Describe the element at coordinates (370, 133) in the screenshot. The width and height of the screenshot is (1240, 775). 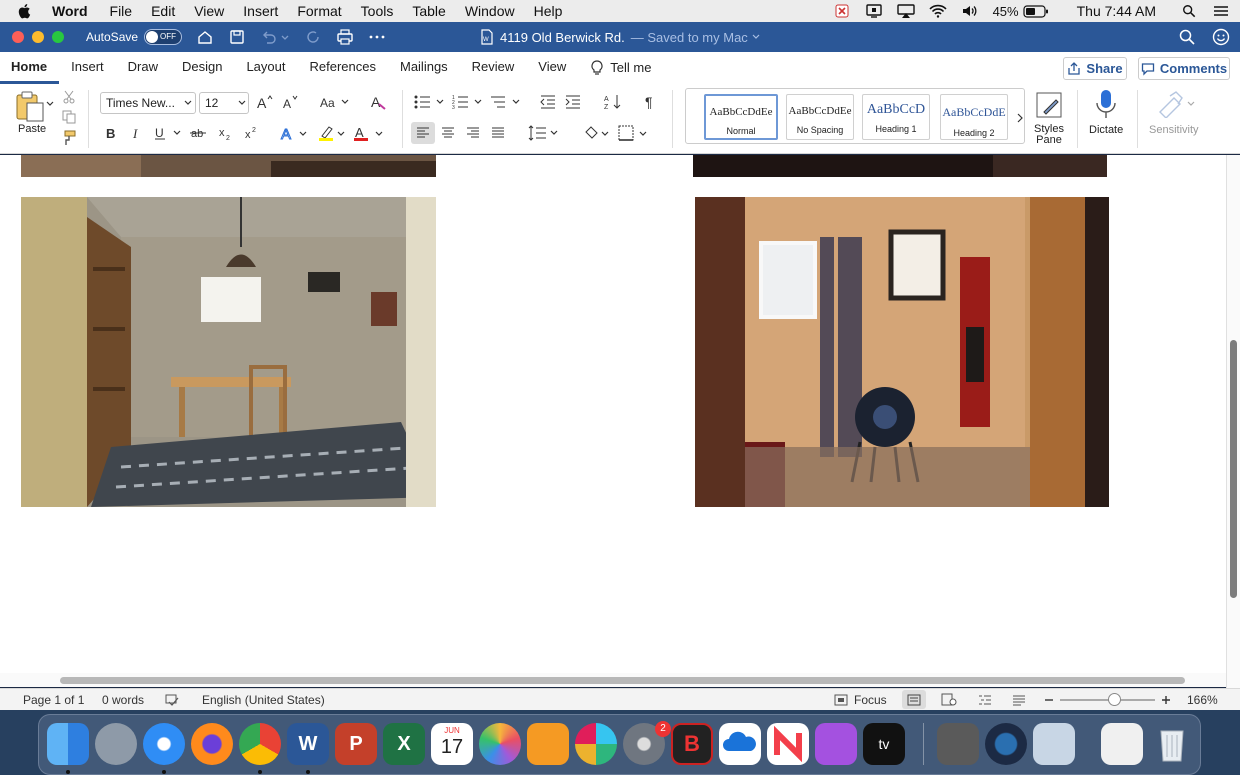
I see `font-color-icon: A` at that location.